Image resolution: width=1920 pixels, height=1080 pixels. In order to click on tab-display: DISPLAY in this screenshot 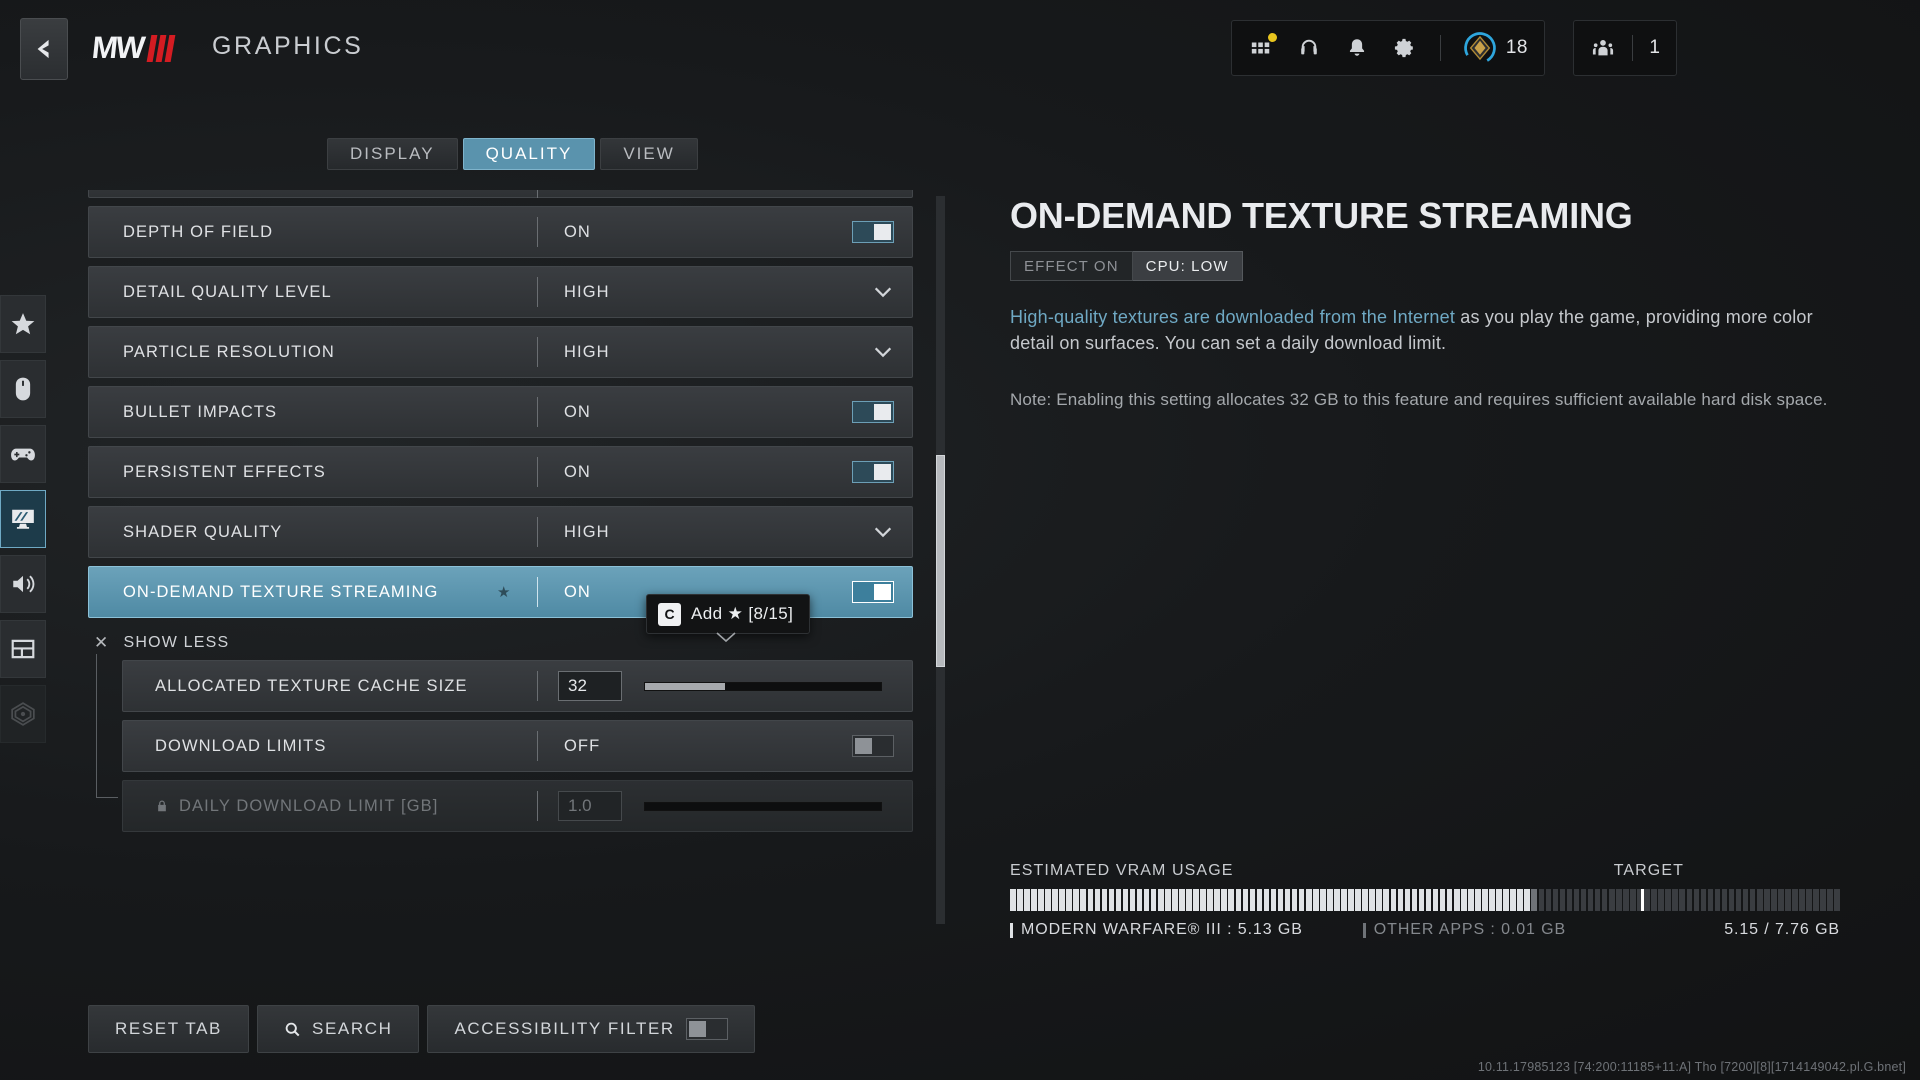, I will do `click(392, 154)`.